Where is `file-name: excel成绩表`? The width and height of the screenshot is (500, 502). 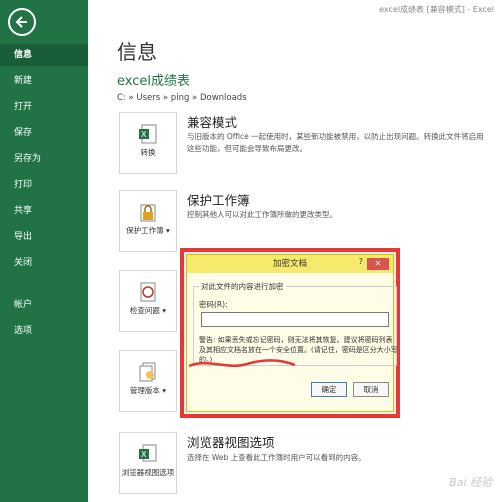
file-name: excel成绩表 is located at coordinates (153, 81).